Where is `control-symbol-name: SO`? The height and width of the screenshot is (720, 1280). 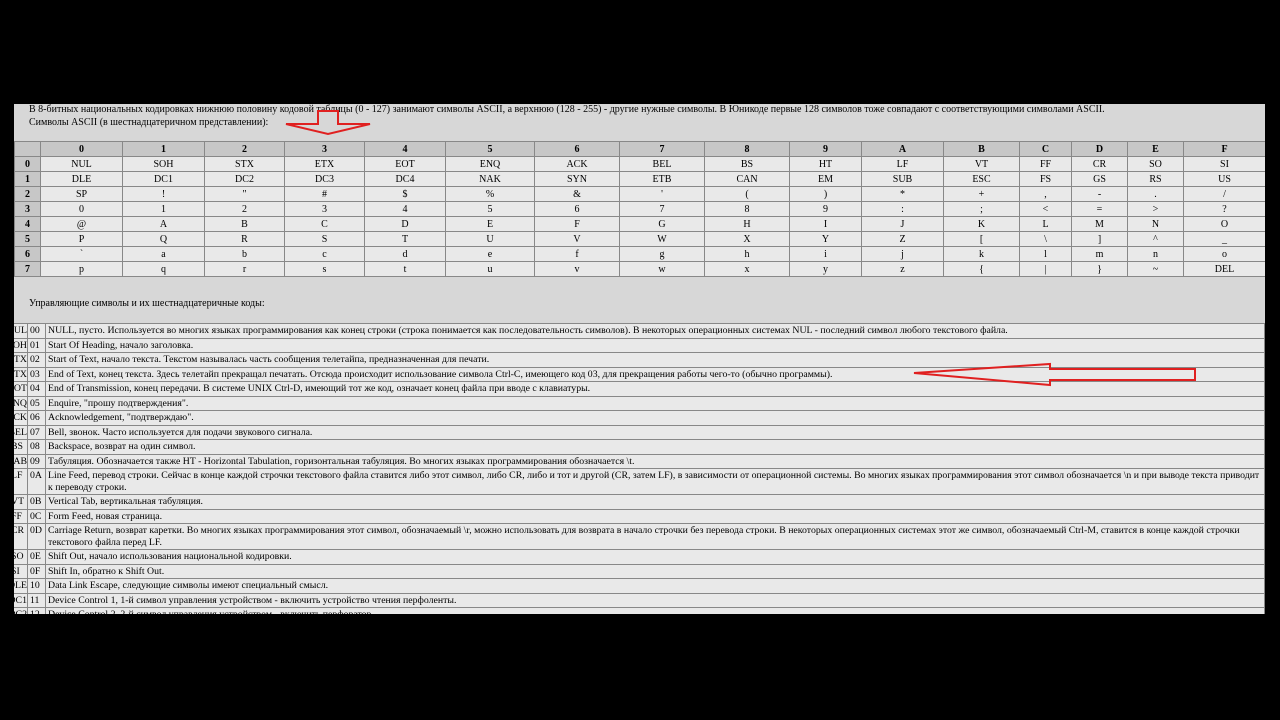
control-symbol-name: SO is located at coordinates (21, 557).